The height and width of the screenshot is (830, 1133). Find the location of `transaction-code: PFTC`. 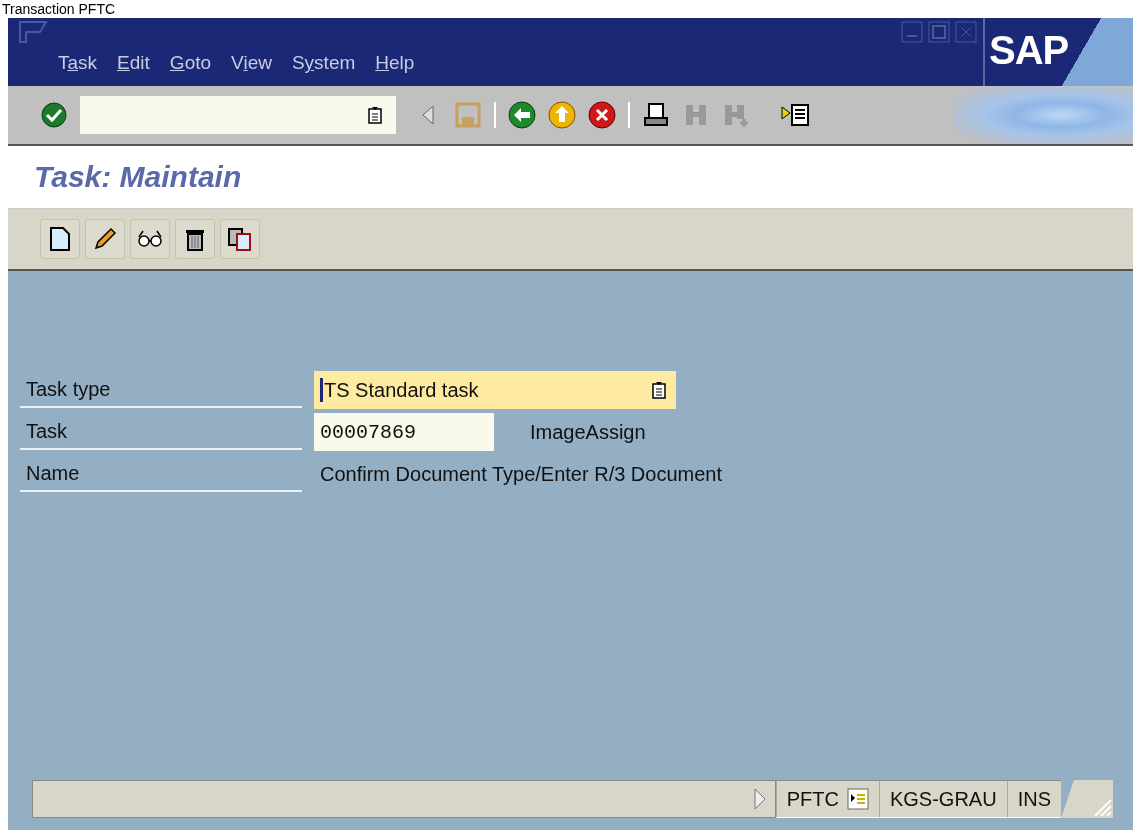

transaction-code: PFTC is located at coordinates (812, 799).